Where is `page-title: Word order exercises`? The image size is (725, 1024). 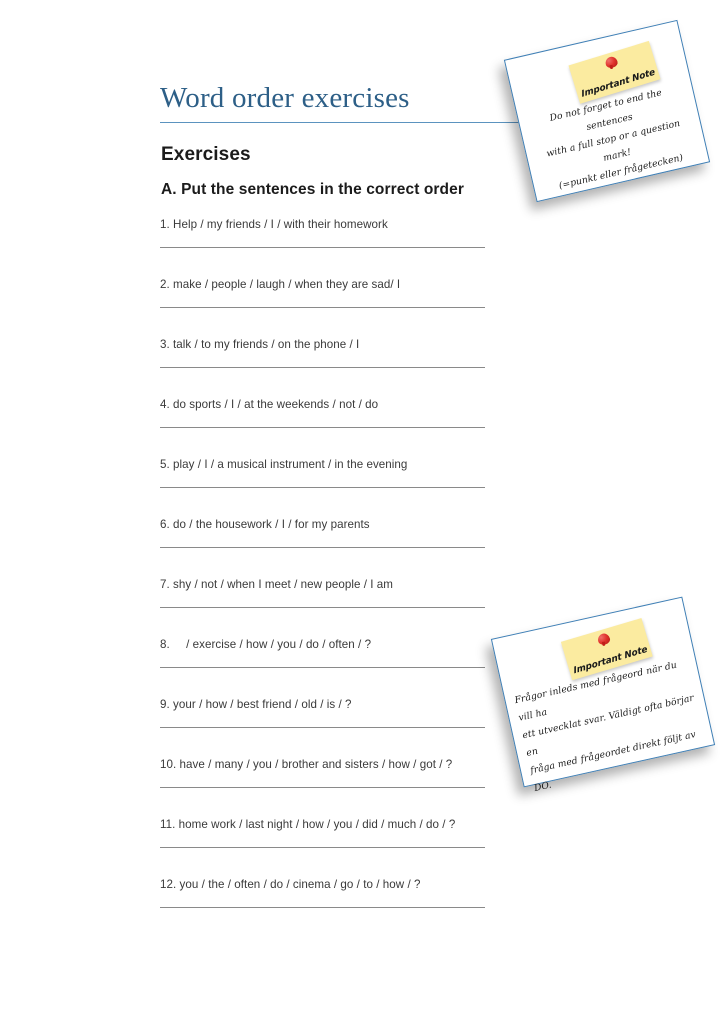 page-title: Word order exercises is located at coordinates (285, 98).